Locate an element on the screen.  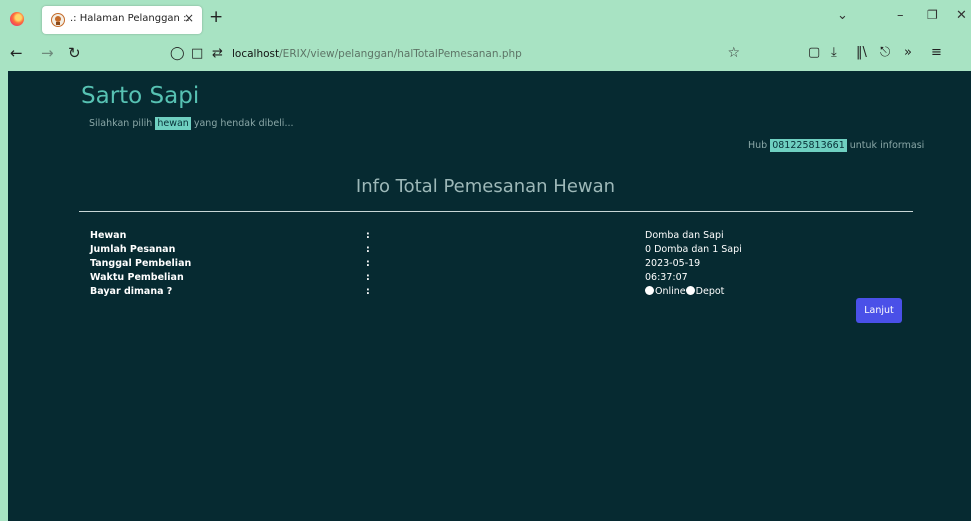
divider is located at coordinates (496, 211).